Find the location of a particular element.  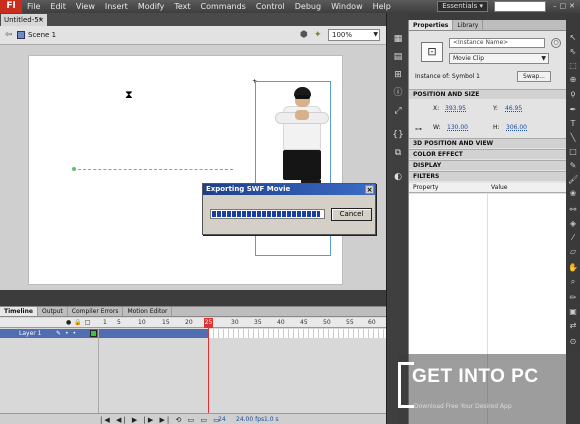

frame-cells is located at coordinates (297, 333).